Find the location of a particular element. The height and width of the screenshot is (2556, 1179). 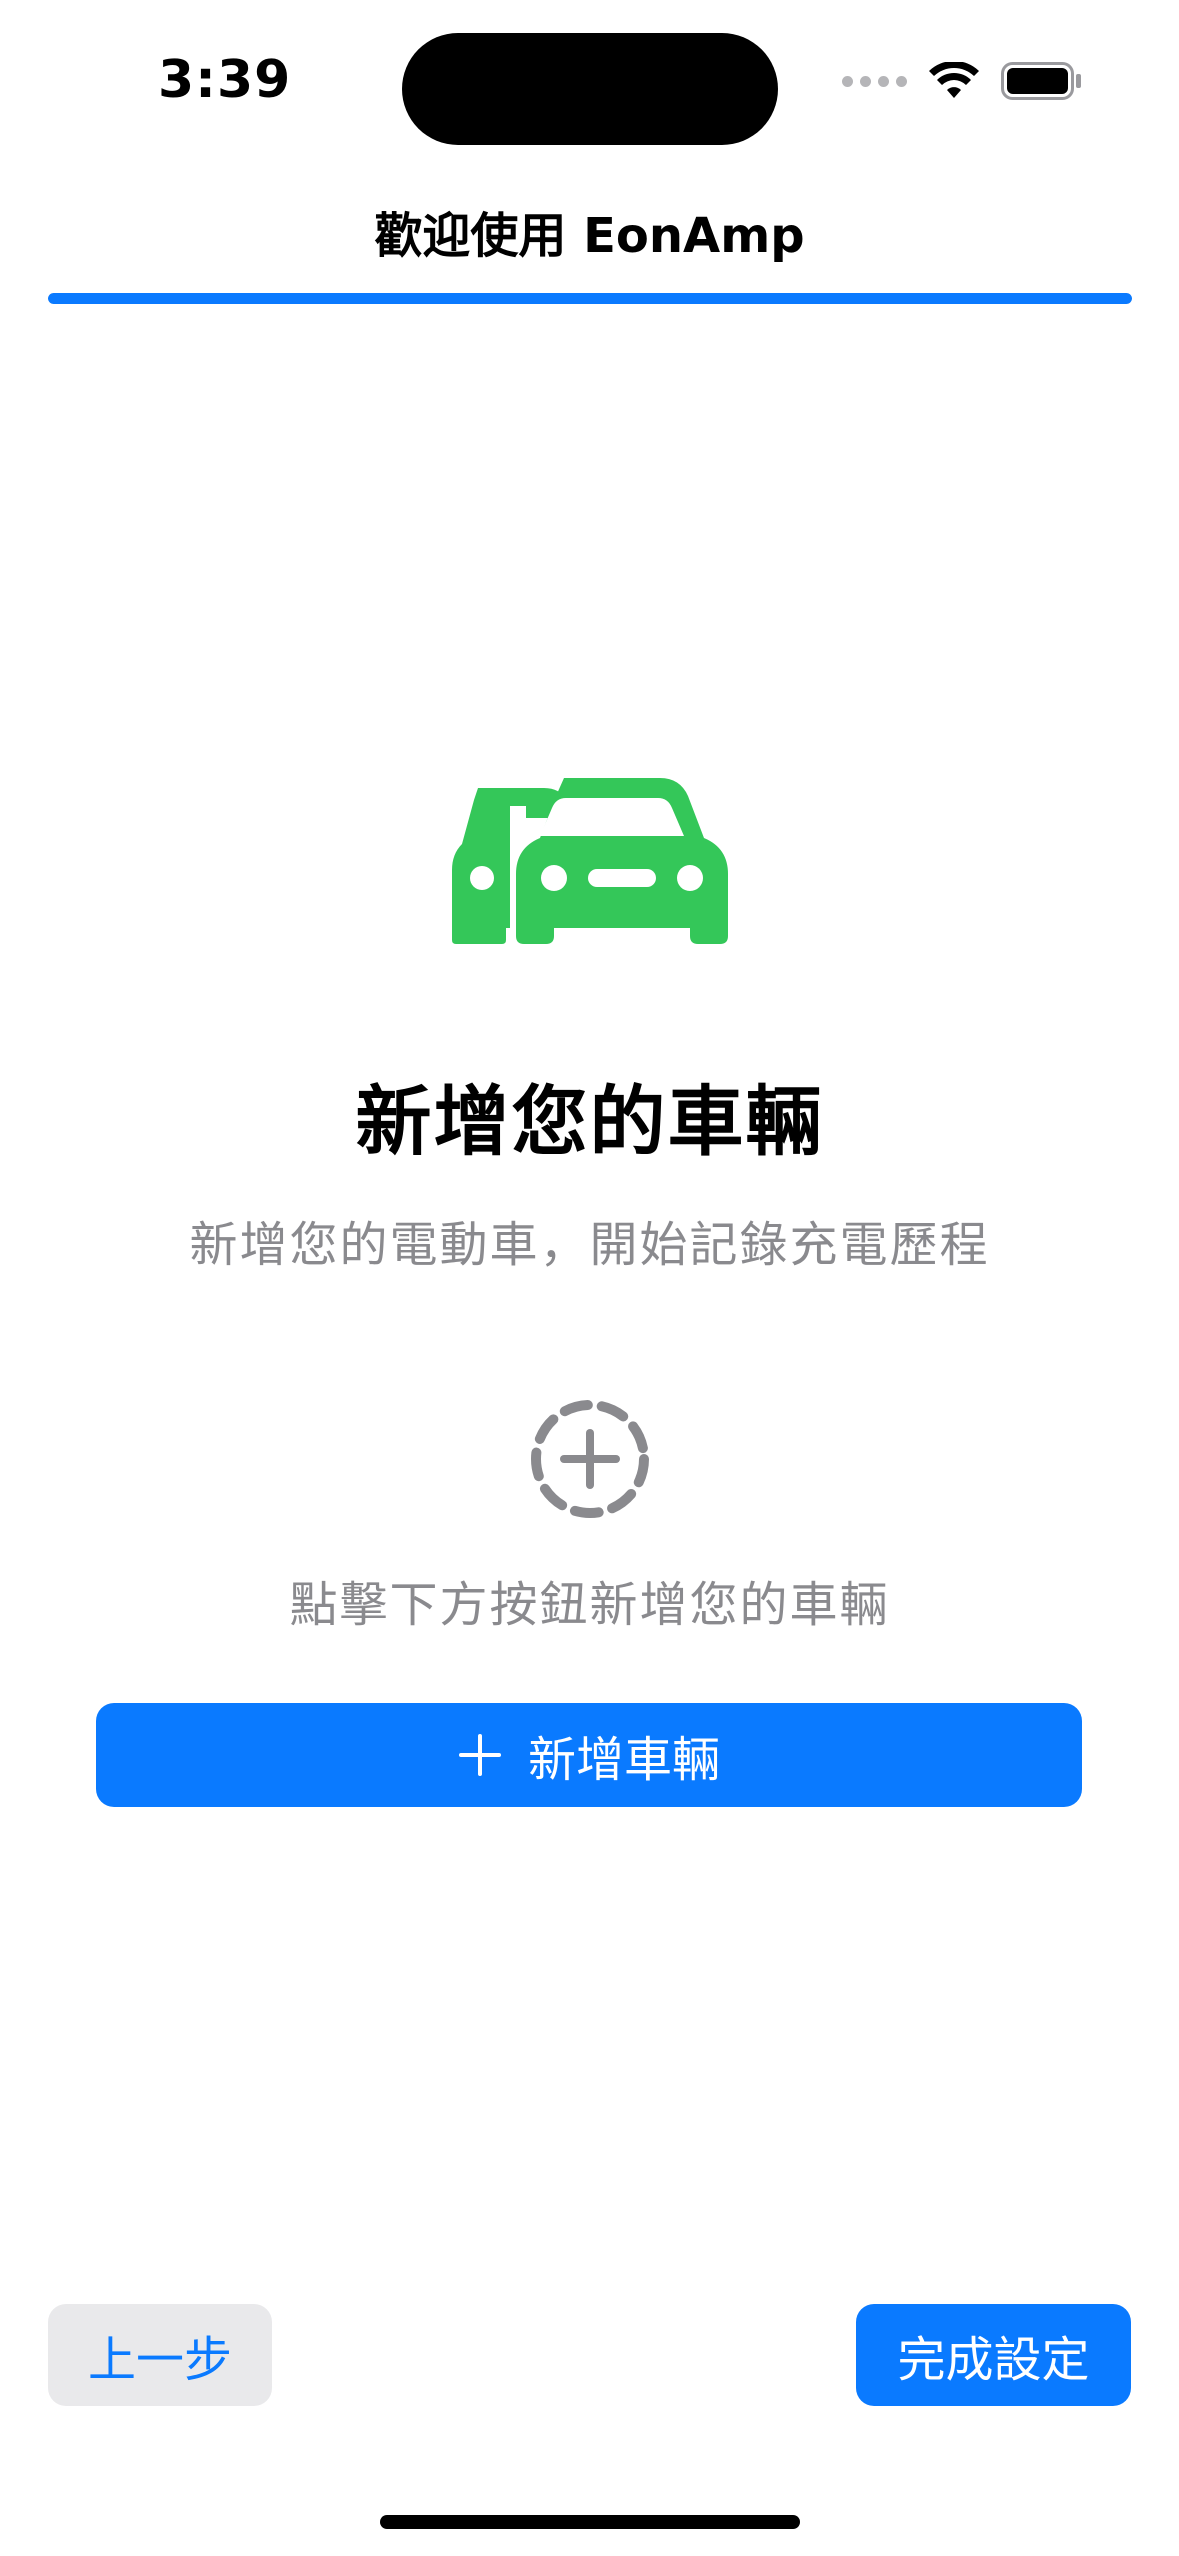

signal-dots-icon is located at coordinates (874, 81).